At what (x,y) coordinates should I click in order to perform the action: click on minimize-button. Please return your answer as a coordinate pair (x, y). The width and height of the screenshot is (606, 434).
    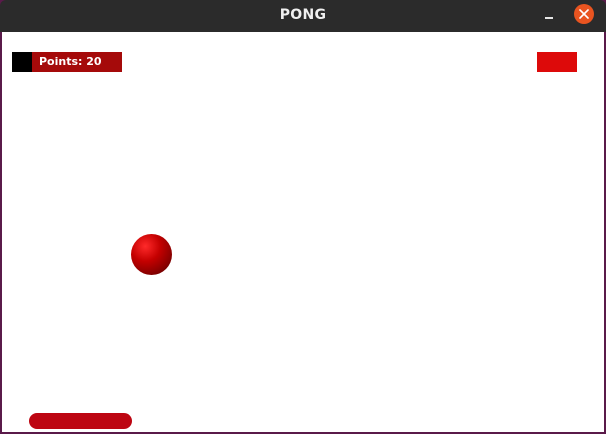
    Looking at the image, I should click on (549, 16).